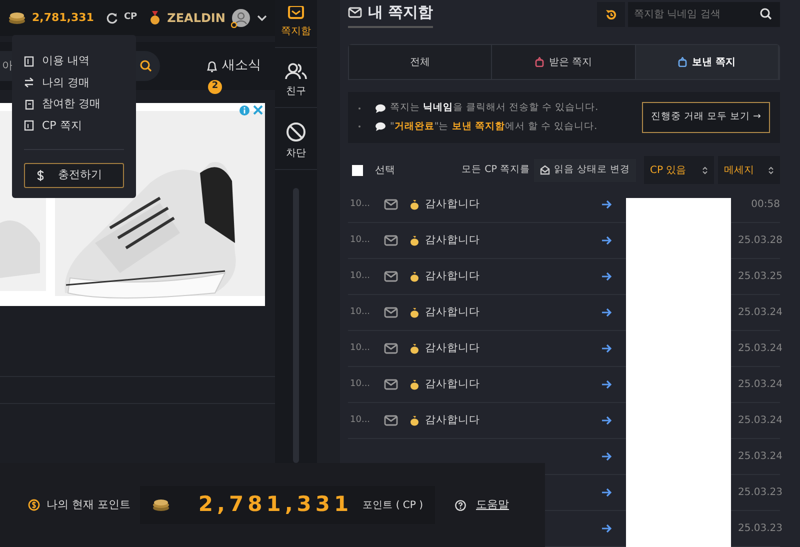 The width and height of the screenshot is (800, 547). I want to click on menu-item: 이용 내역, so click(74, 61).